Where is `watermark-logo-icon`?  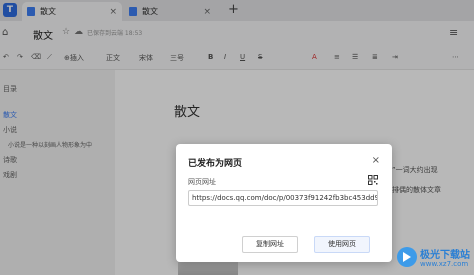 watermark-logo-icon is located at coordinates (407, 257).